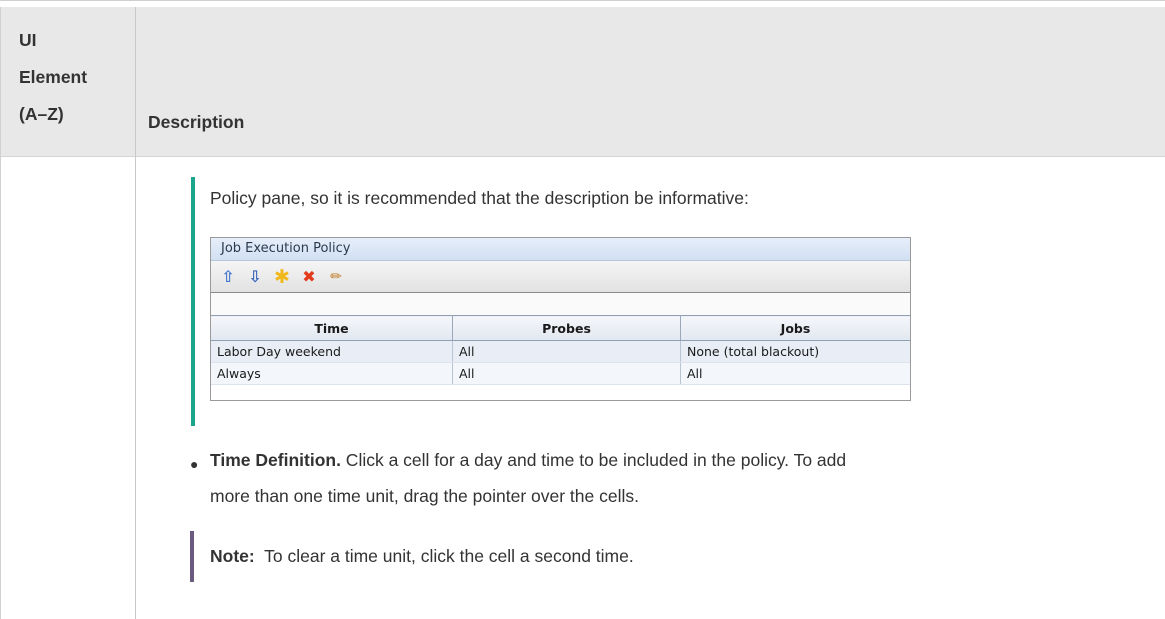  I want to click on new-icon: ✱, so click(282, 276).